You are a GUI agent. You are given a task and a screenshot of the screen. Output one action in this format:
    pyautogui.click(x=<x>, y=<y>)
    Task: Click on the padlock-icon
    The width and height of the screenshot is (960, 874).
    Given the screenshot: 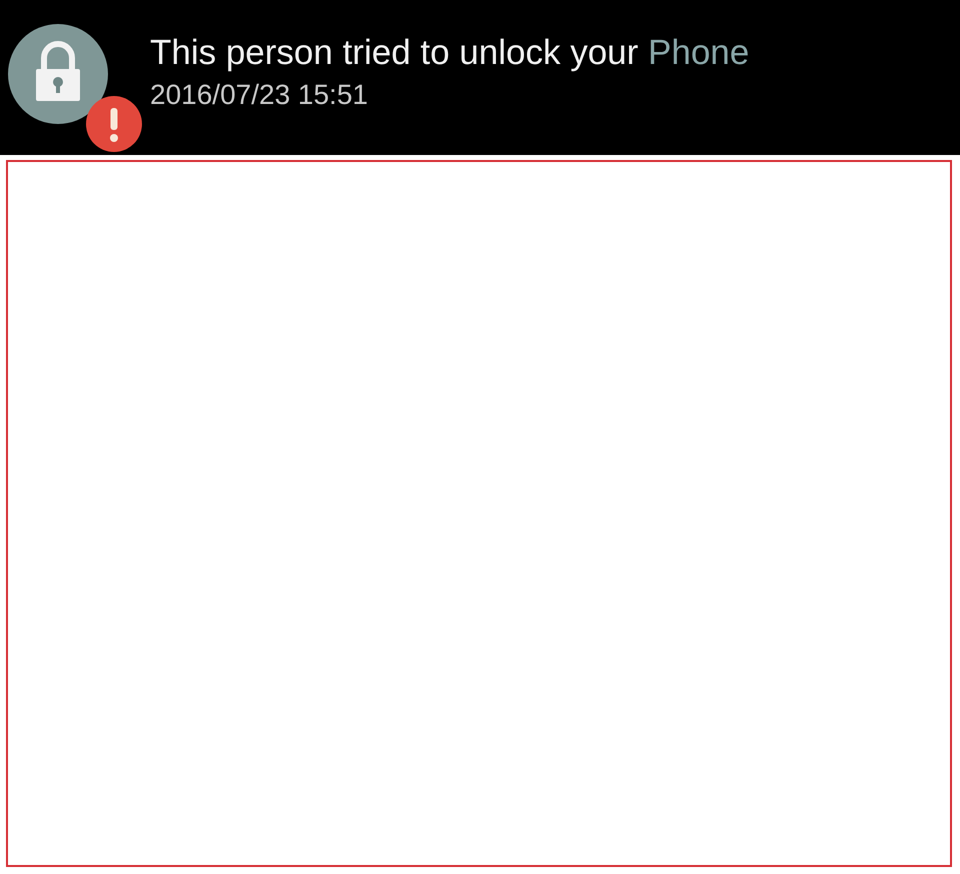 What is the action you would take?
    pyautogui.click(x=58, y=74)
    